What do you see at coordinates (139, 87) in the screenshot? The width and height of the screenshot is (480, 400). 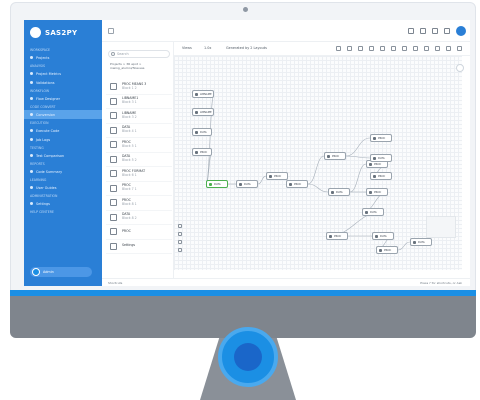 I see `block-list-item: PROC MEANS 3 Block 1 2` at bounding box center [139, 87].